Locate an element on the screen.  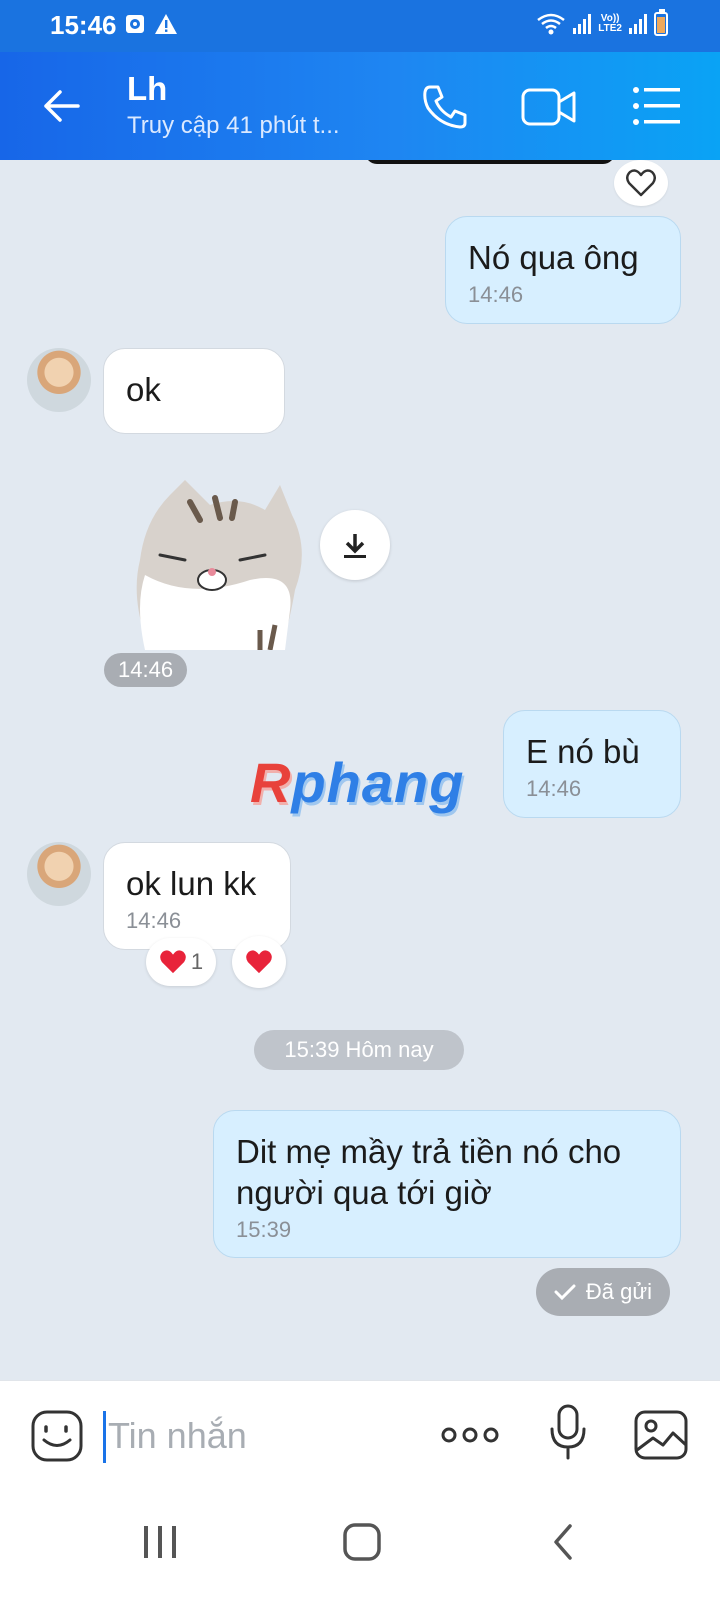
status-time: 15:46 is located at coordinates (83, 25).